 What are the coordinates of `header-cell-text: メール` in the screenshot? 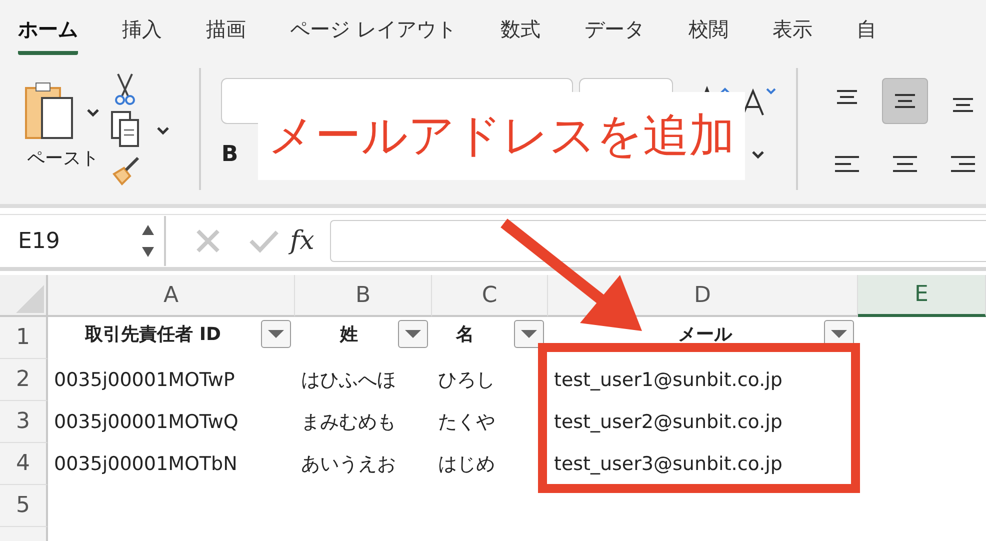 It's located at (705, 334).